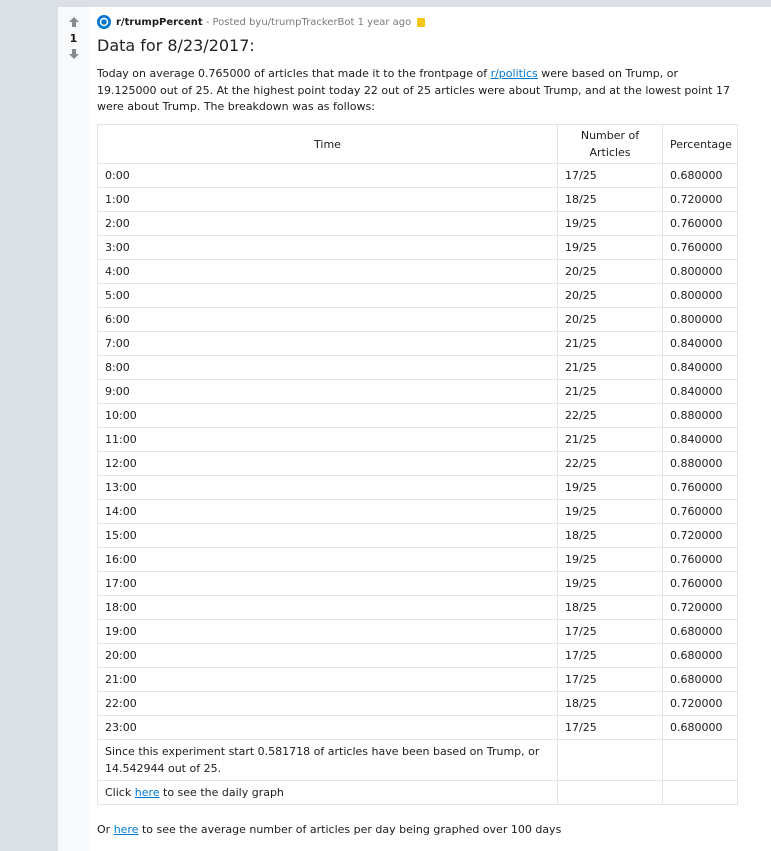 The image size is (771, 851). I want to click on cell-time: 5:00, so click(327, 295).